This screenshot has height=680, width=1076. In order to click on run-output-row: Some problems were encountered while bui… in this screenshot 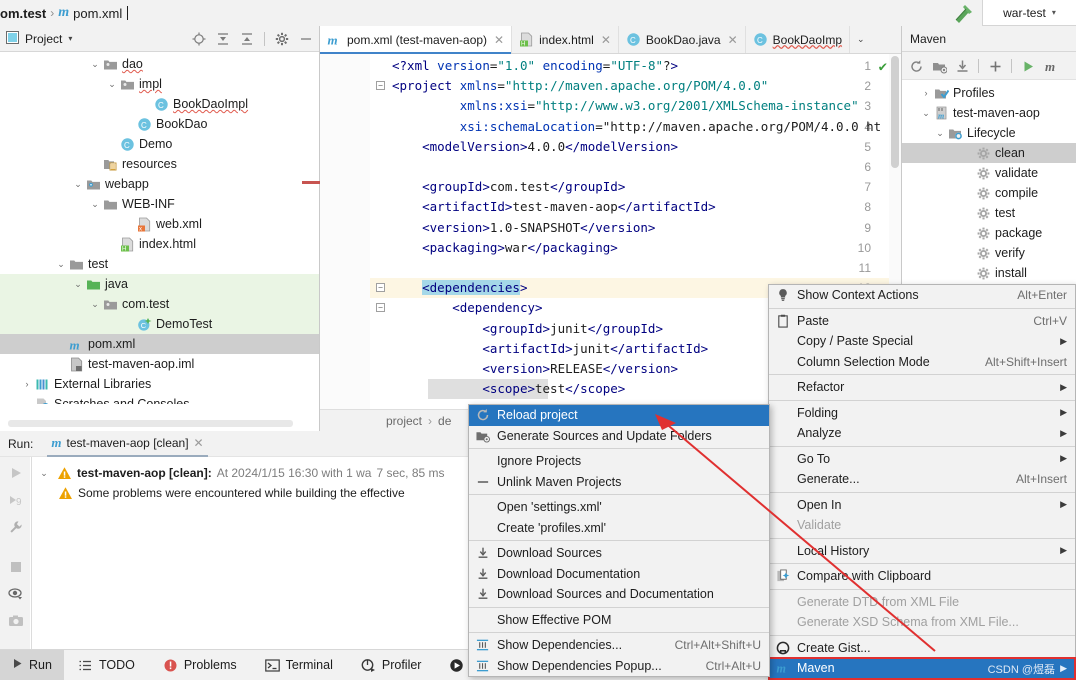, I will do `click(251, 493)`.